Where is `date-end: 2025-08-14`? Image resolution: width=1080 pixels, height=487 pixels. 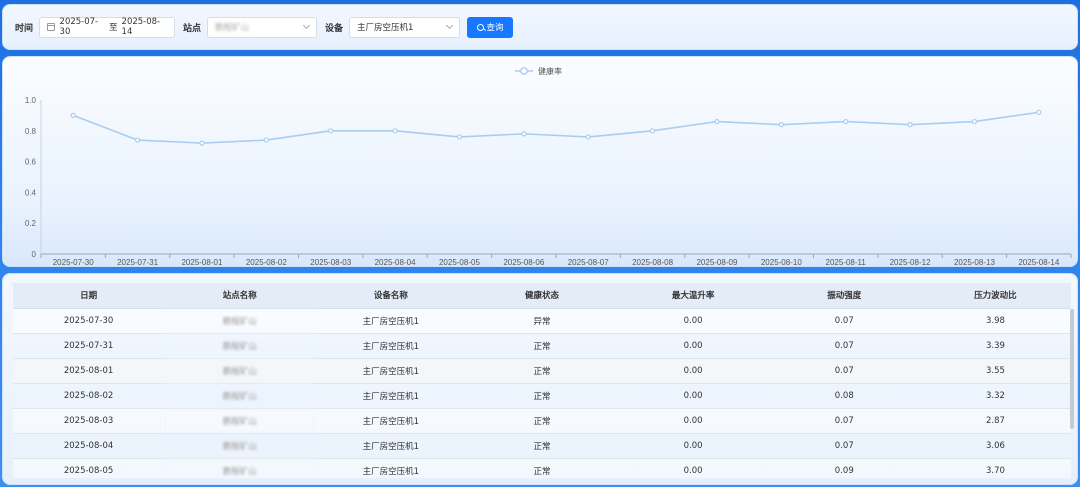 date-end: 2025-08-14 is located at coordinates (144, 27).